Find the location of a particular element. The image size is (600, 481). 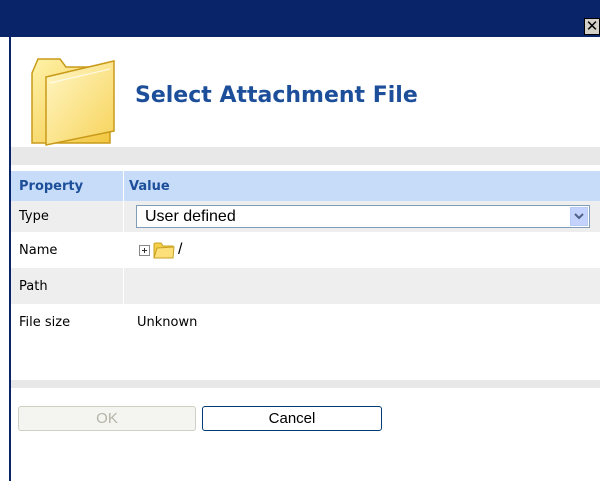

small-folder-icon is located at coordinates (164, 250).